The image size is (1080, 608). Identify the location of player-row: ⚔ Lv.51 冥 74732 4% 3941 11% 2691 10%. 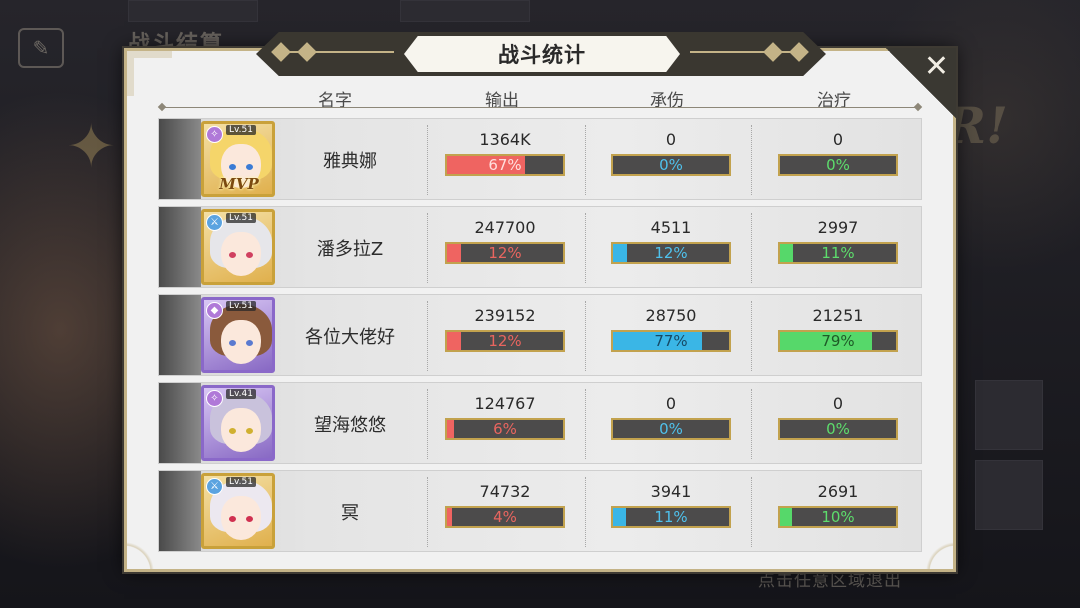
(540, 511).